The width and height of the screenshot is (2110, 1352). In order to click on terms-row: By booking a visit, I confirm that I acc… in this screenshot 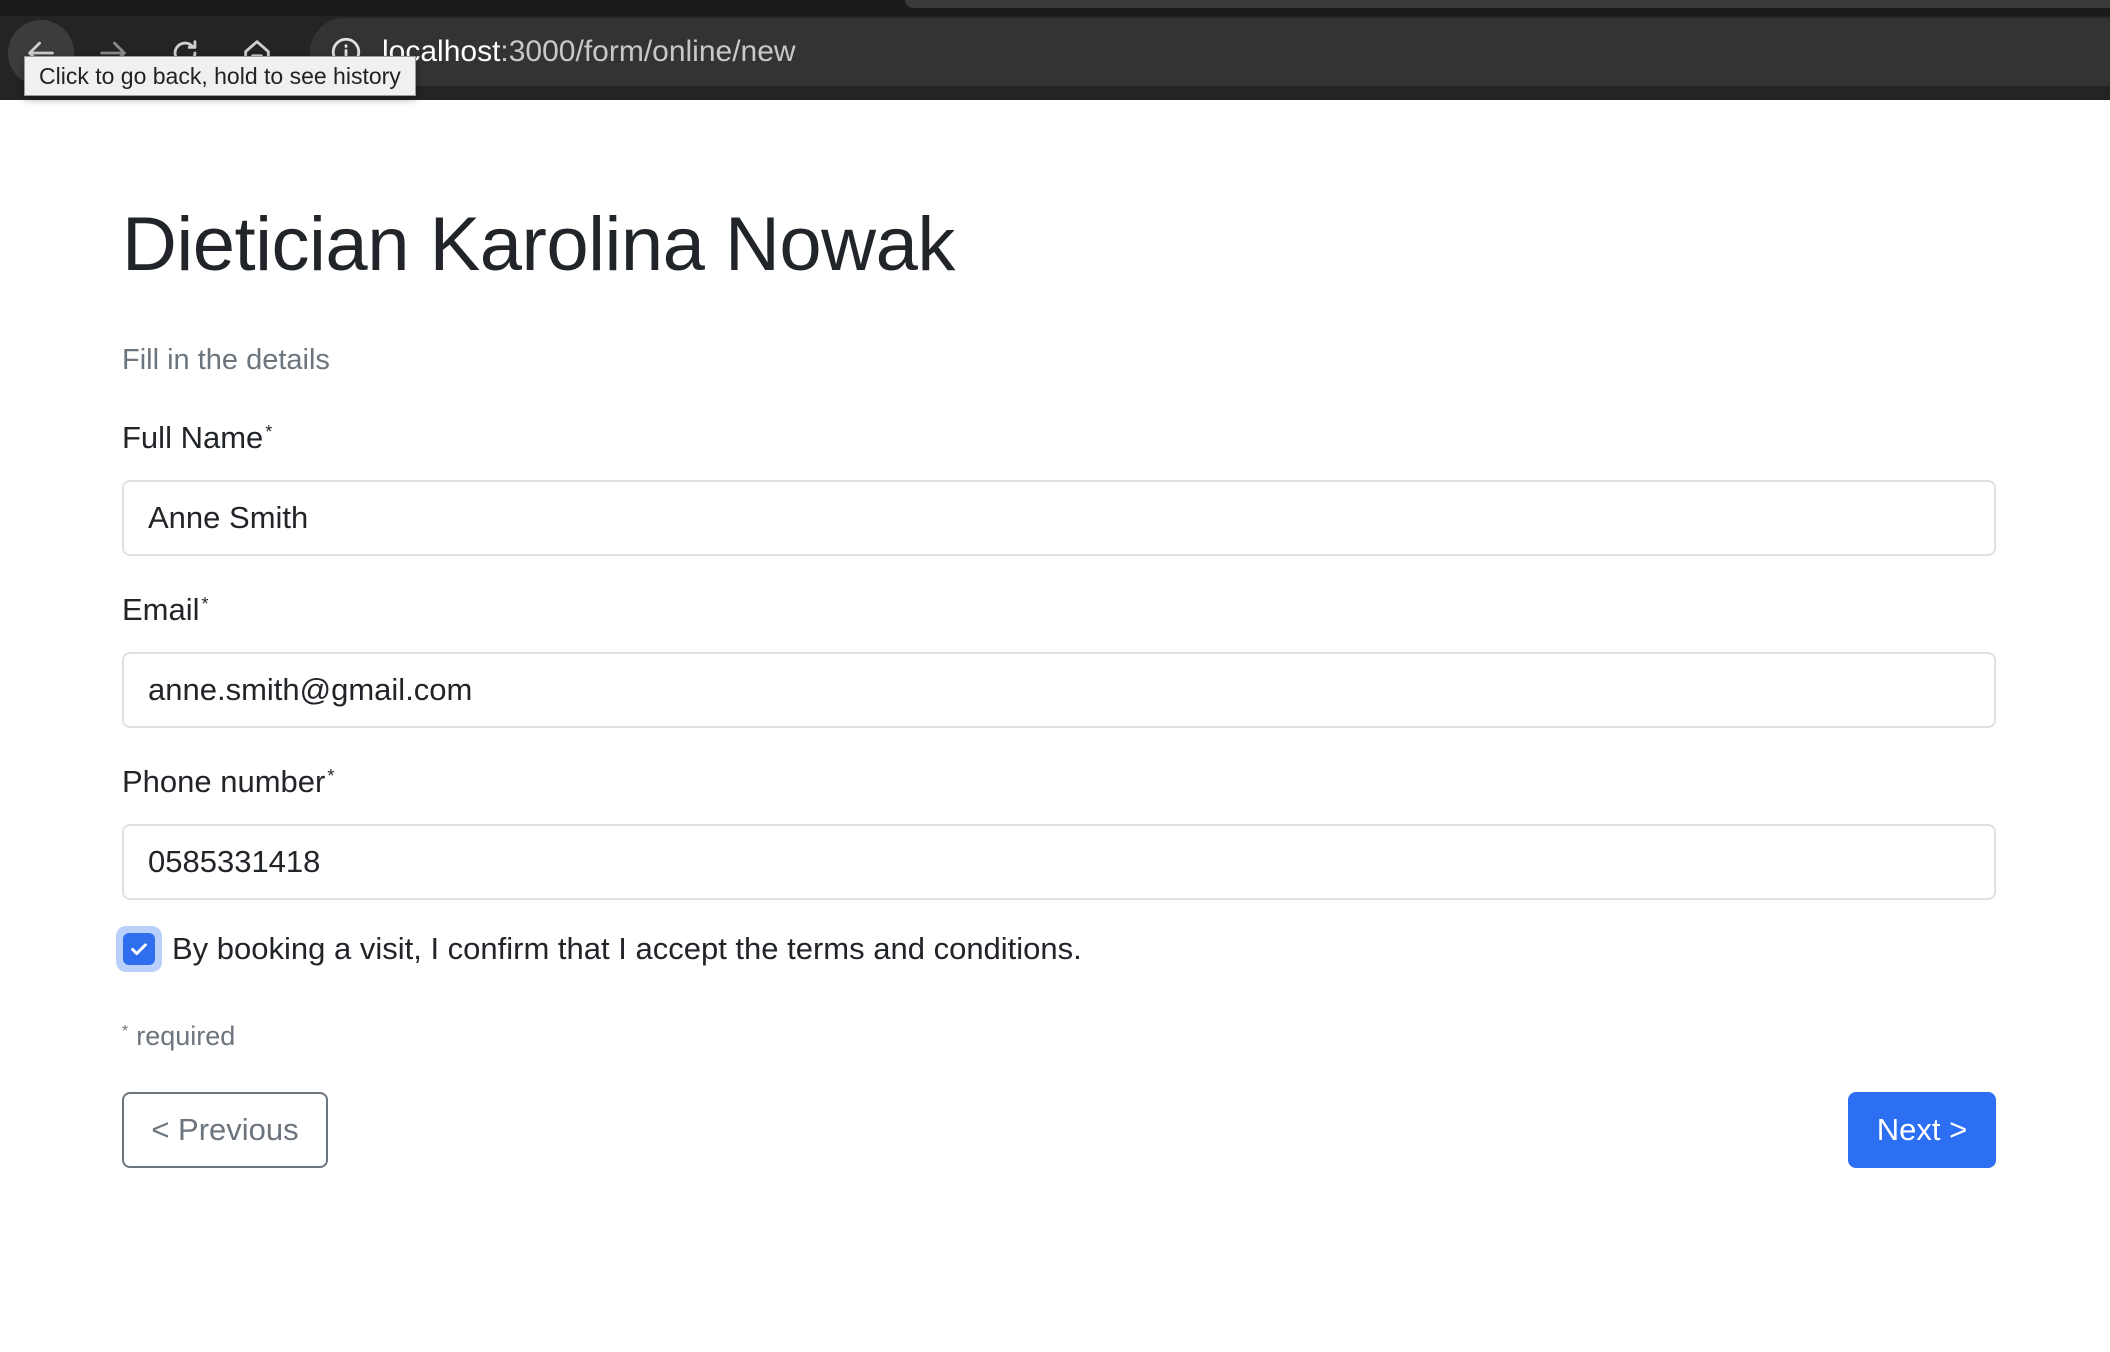, I will do `click(599, 949)`.